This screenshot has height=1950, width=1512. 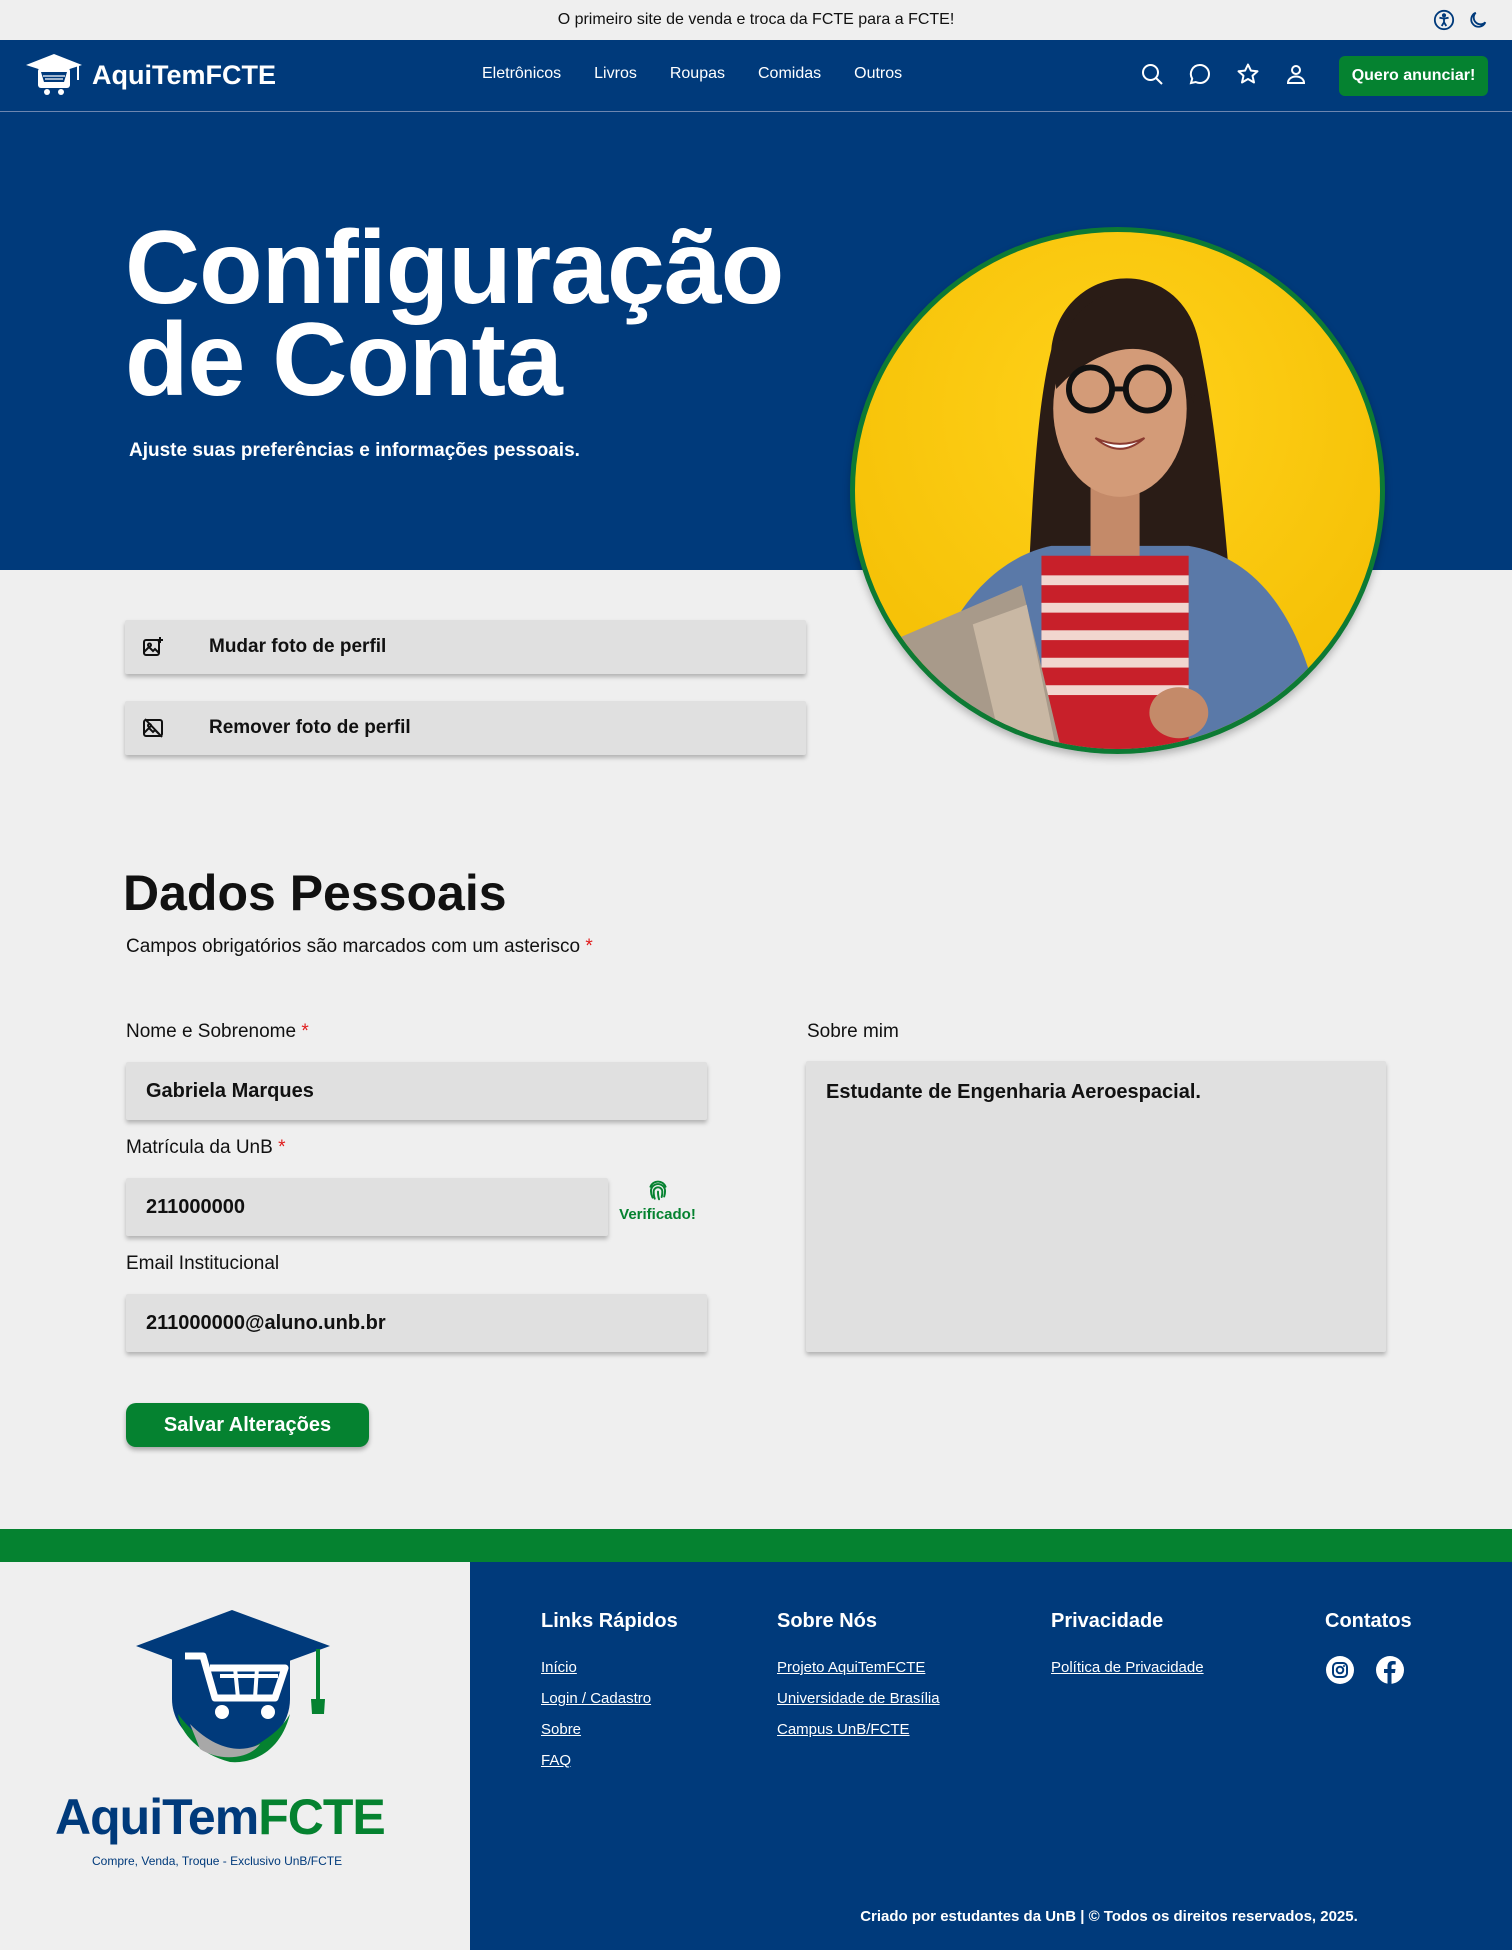 I want to click on brand-logo: AquiTemFCTE, so click(x=150, y=75).